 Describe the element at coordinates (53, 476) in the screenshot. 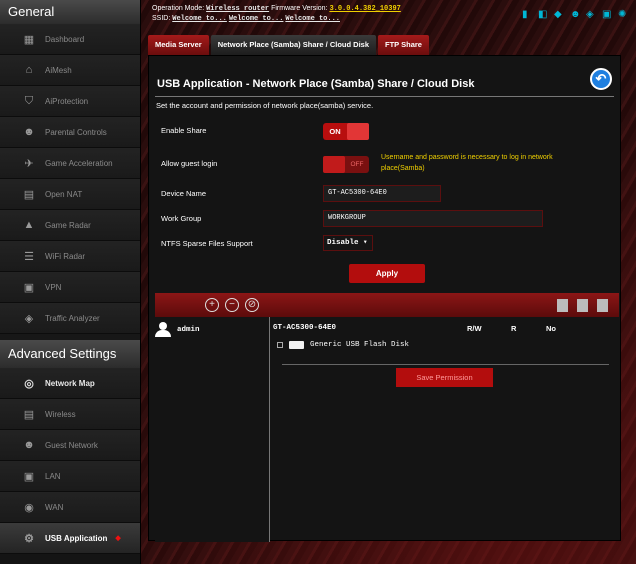

I see `sidebar-item-label: LAN` at that location.